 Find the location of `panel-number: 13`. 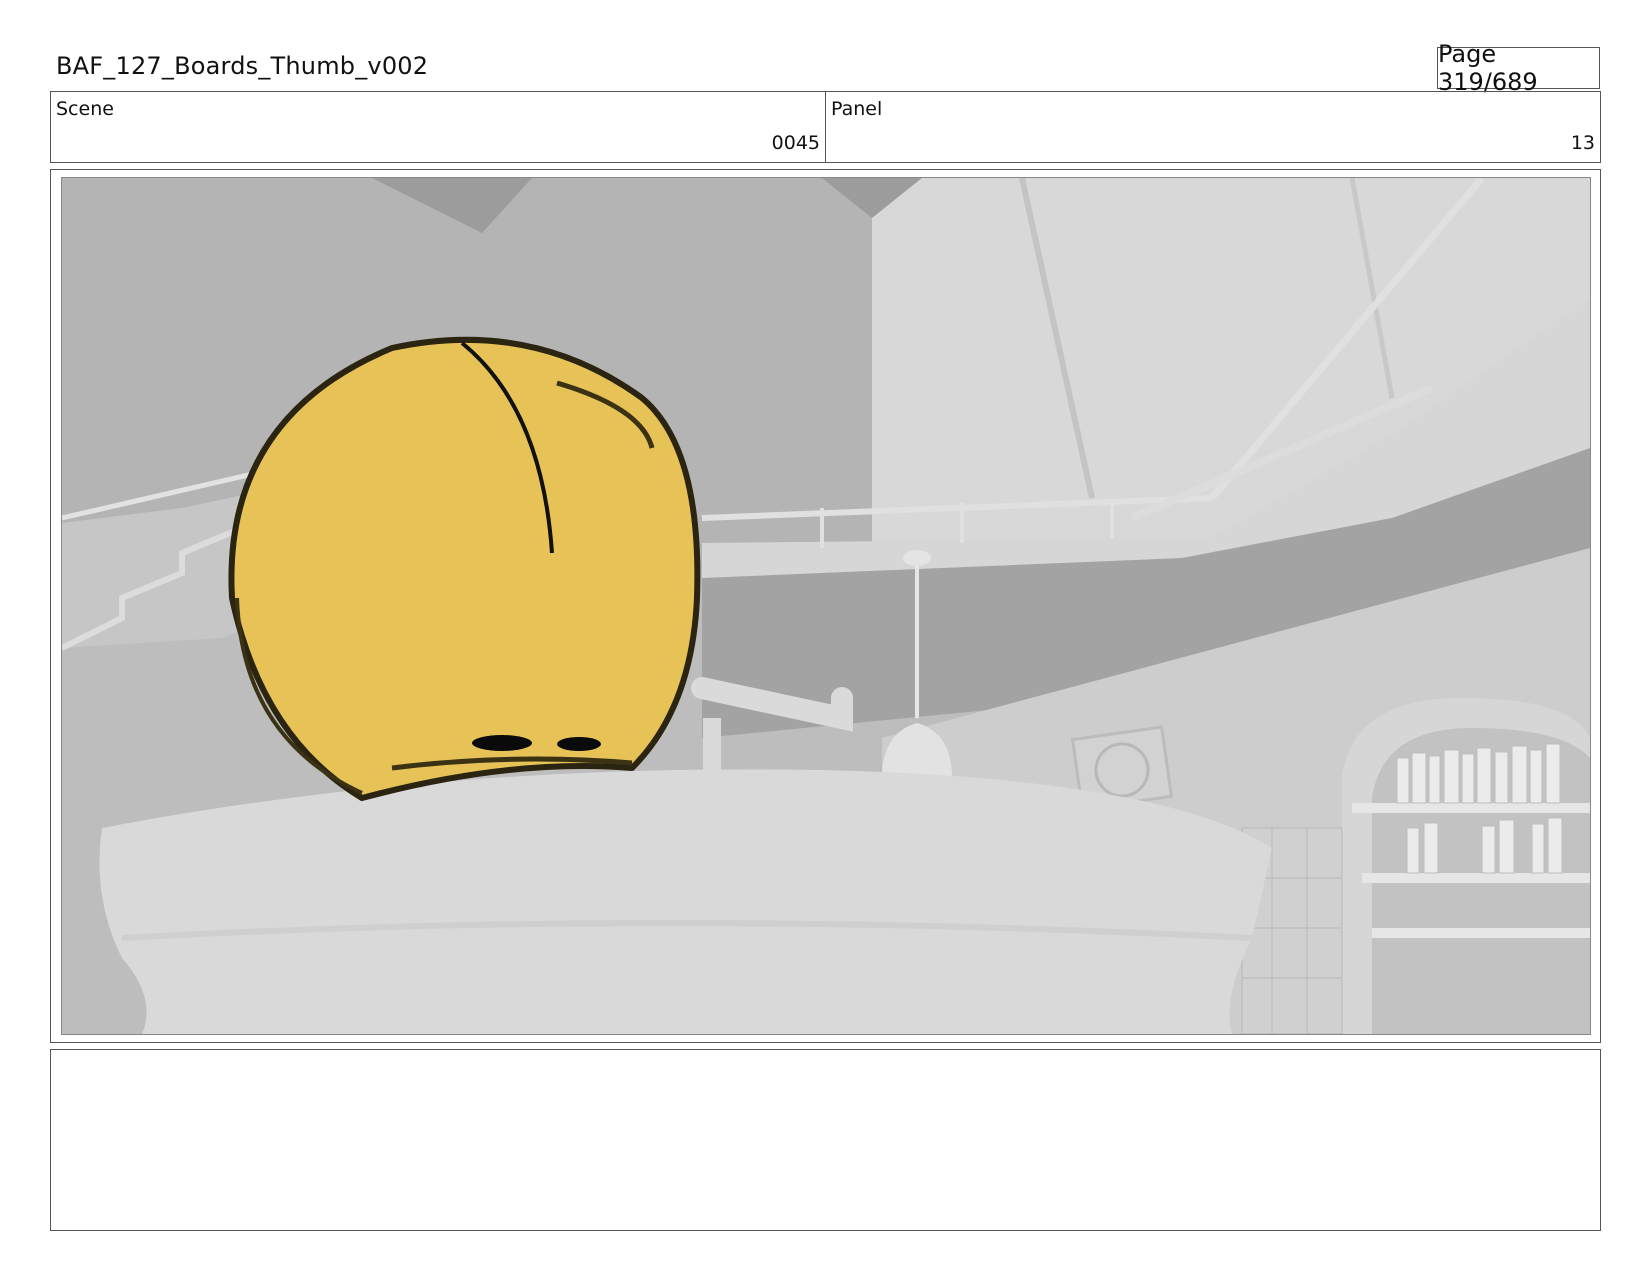

panel-number: 13 is located at coordinates (1582, 143).